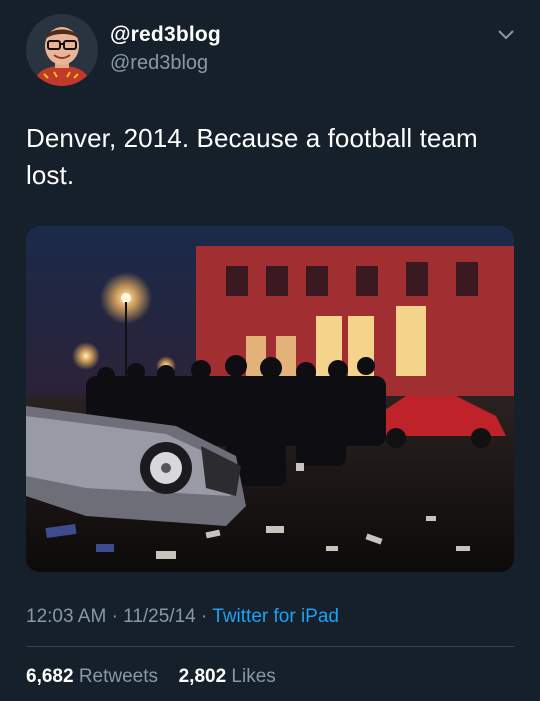 The image size is (540, 701). I want to click on display-name: @red3blog, so click(165, 35).